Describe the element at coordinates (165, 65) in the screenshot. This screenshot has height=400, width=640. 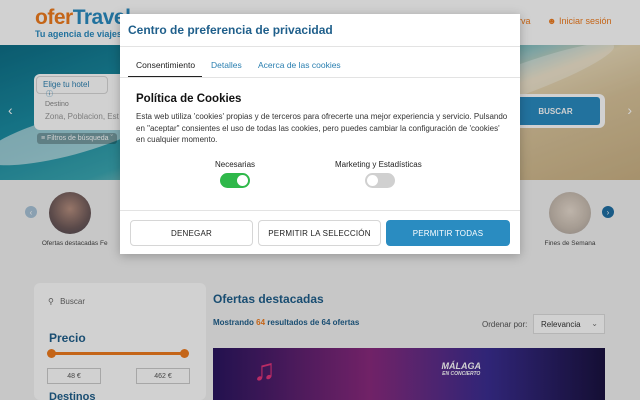
I see `tab-consent: Consentimiento` at that location.